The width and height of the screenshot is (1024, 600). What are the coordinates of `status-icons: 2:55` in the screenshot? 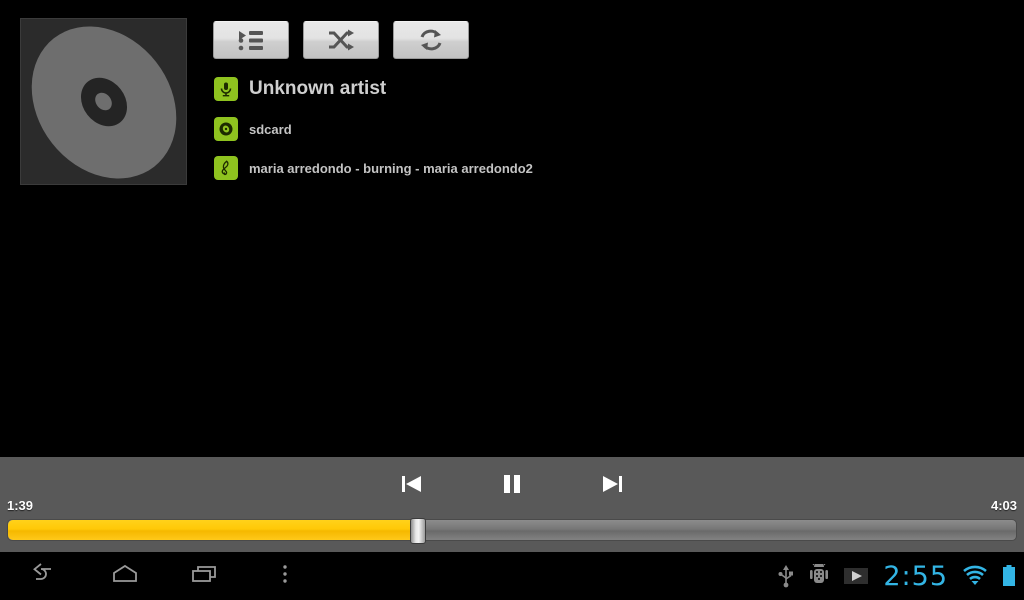 It's located at (896, 576).